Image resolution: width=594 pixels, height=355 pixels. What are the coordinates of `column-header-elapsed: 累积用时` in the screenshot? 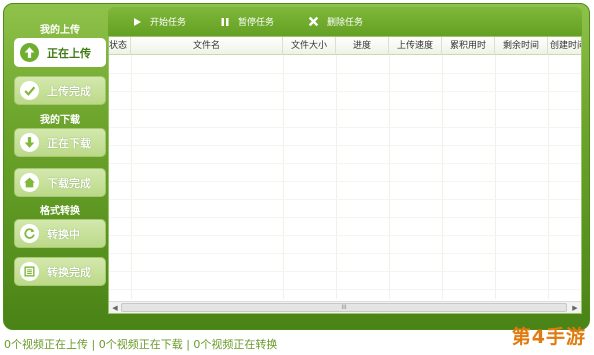 It's located at (468, 46).